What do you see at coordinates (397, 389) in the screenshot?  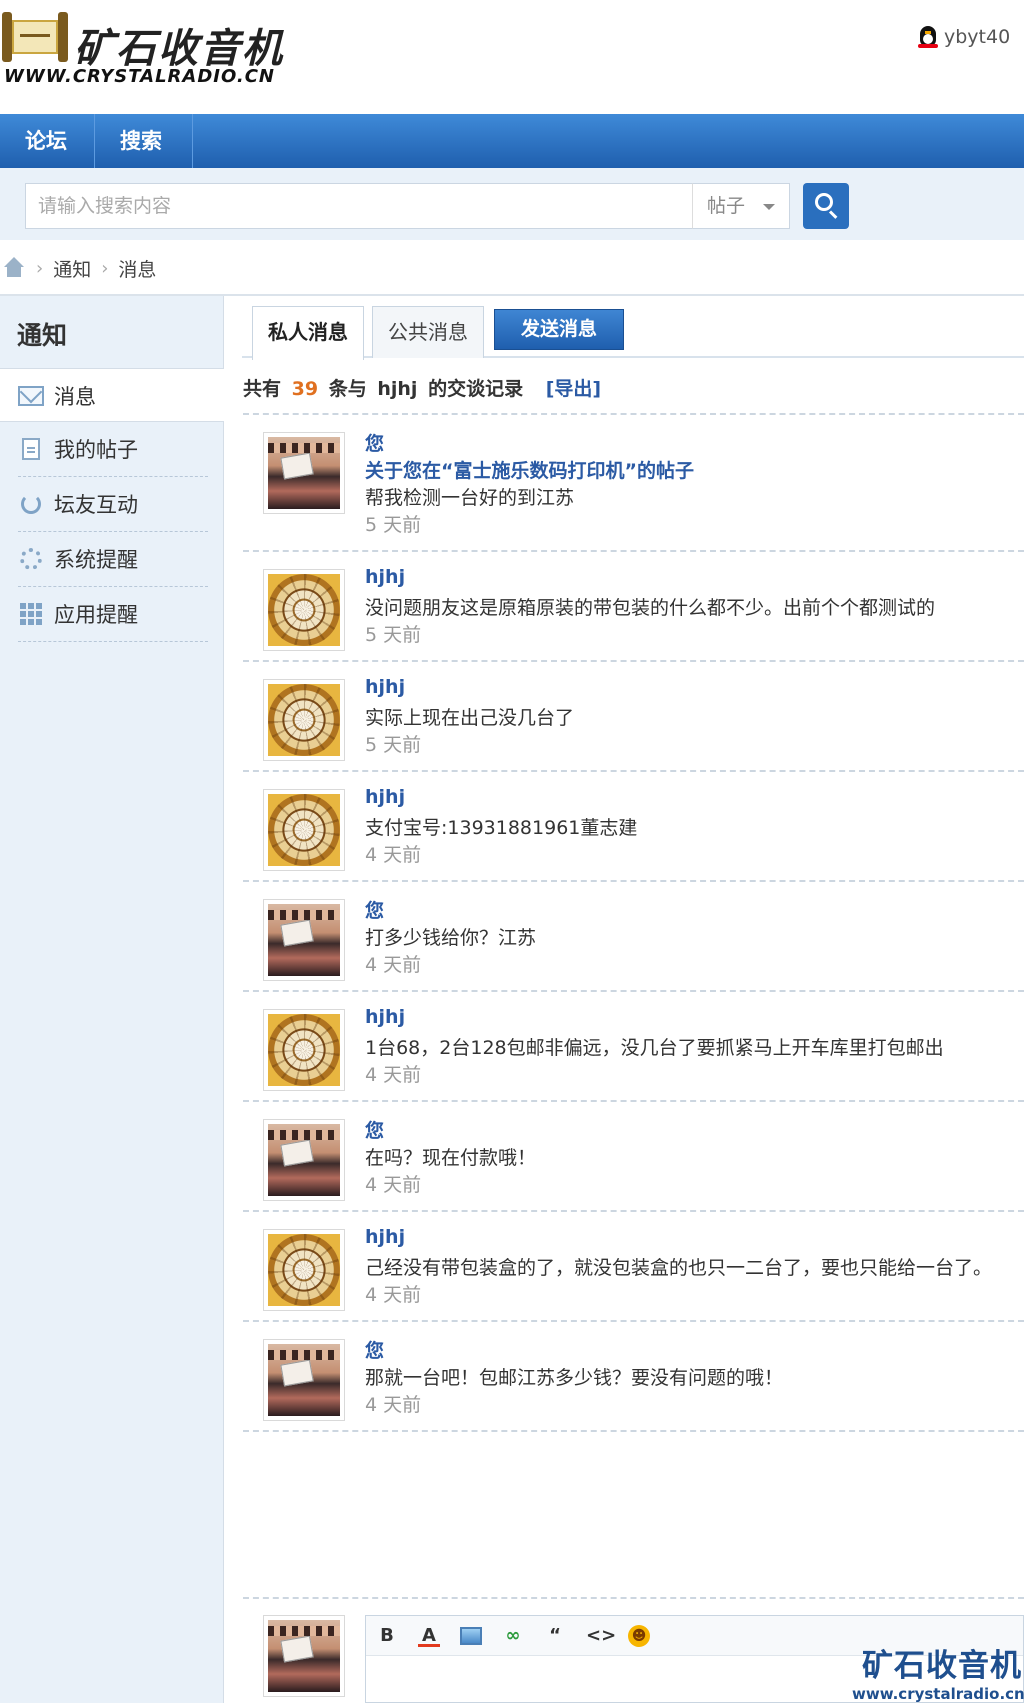 I see `conversation-user: hjhj` at bounding box center [397, 389].